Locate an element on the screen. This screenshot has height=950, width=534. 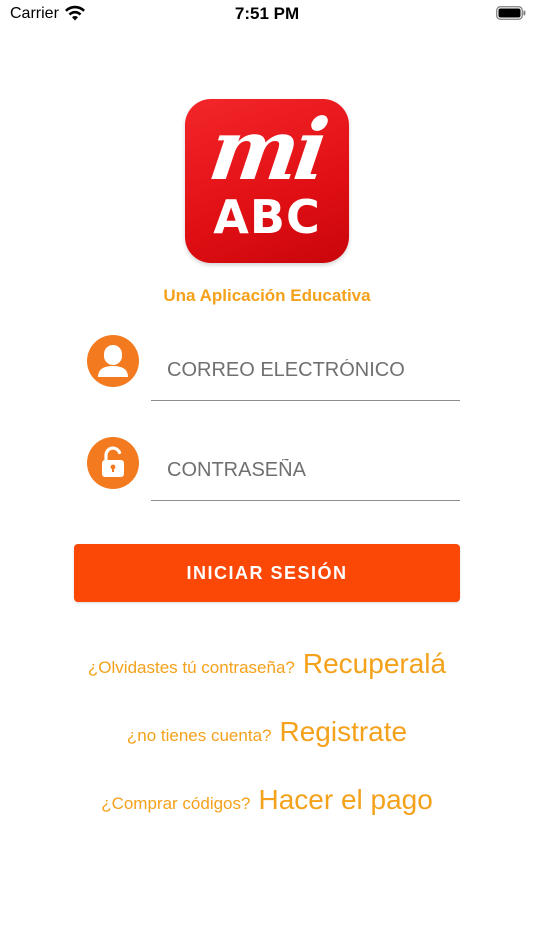
user-icon is located at coordinates (113, 361).